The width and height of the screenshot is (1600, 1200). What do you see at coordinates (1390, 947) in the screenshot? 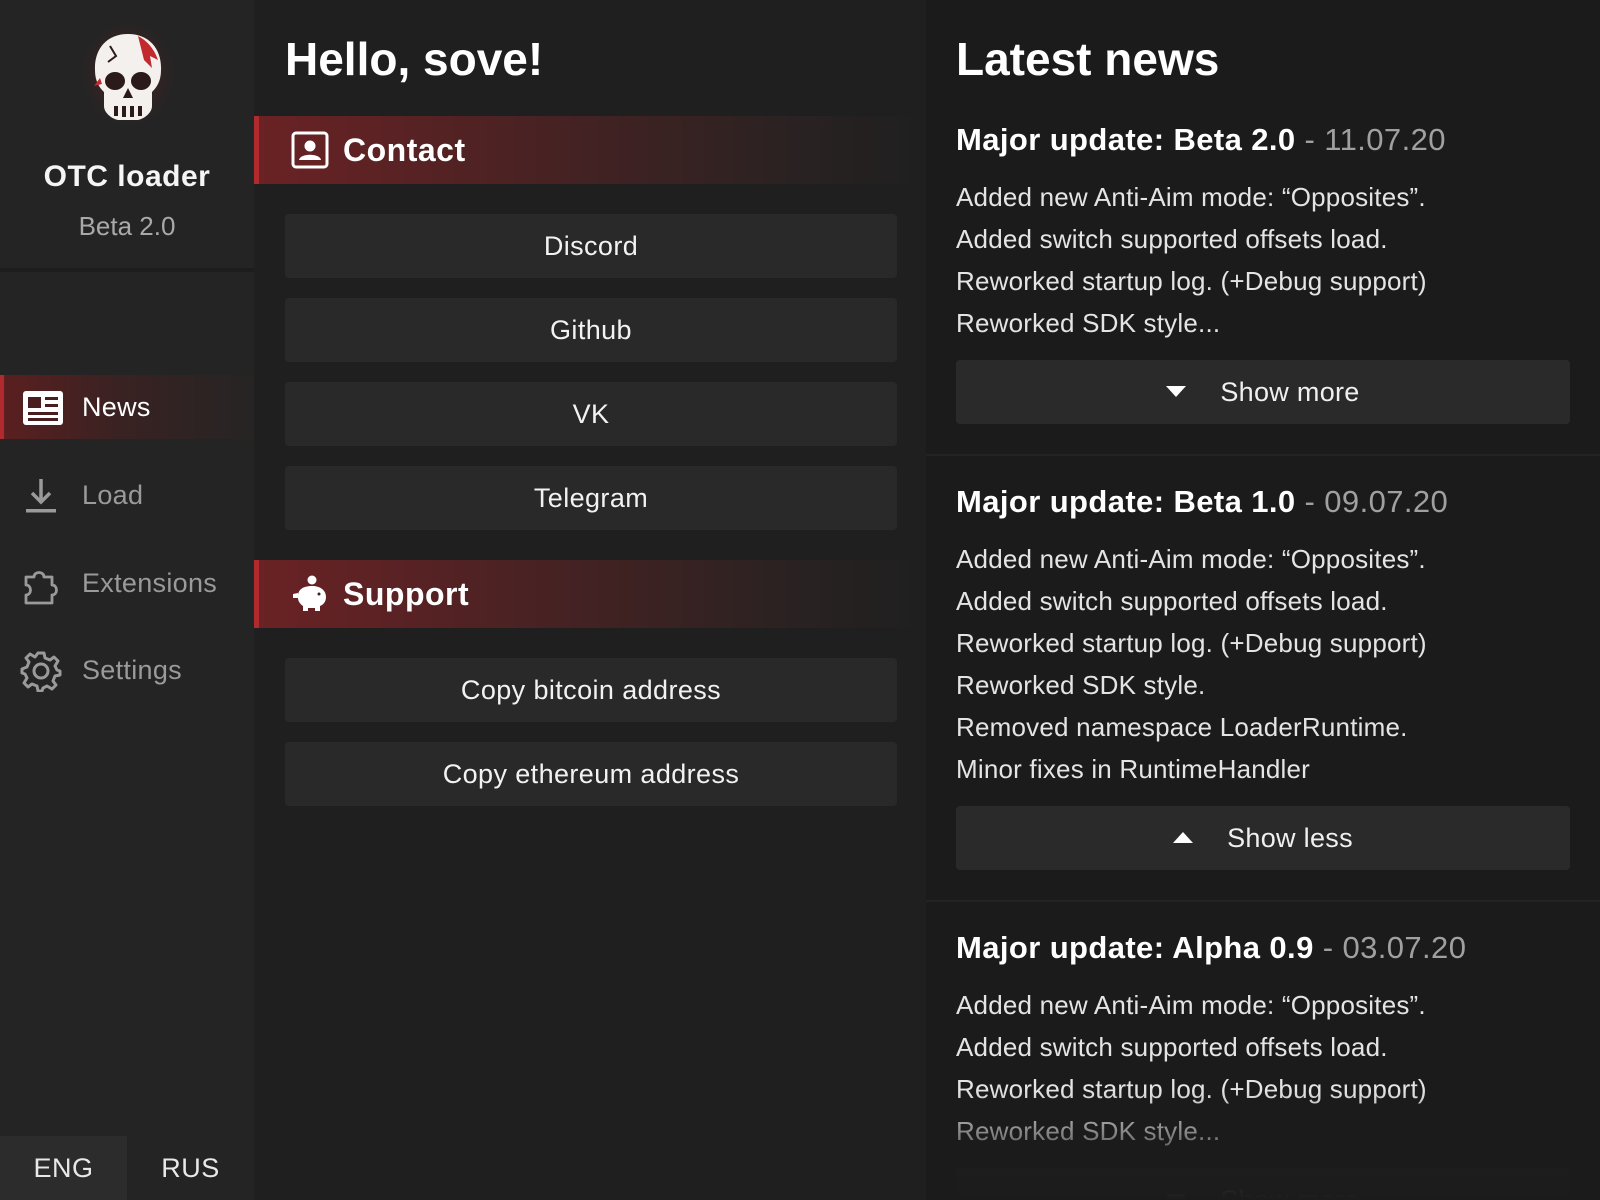
I see `article-date: - 03.07.20` at bounding box center [1390, 947].